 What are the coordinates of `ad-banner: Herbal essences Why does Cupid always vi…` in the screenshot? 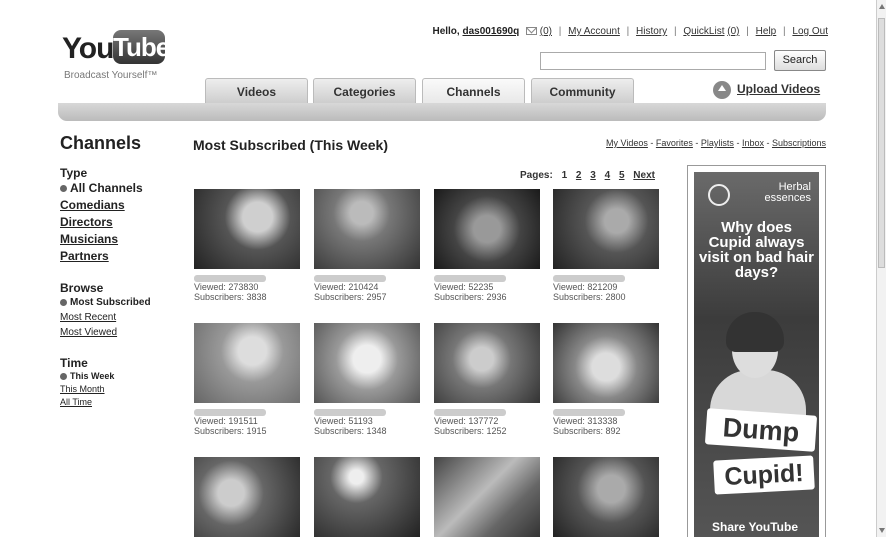 It's located at (756, 354).